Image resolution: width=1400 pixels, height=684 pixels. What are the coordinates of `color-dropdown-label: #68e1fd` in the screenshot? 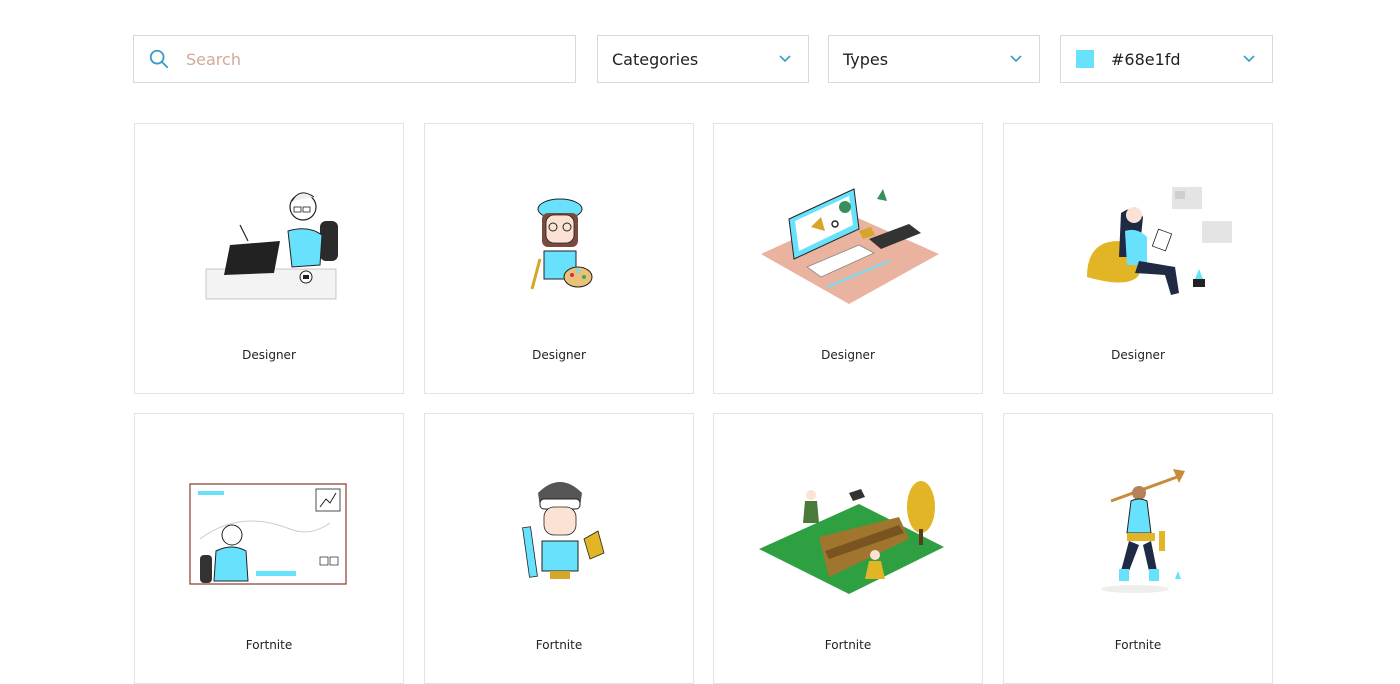 It's located at (1146, 59).